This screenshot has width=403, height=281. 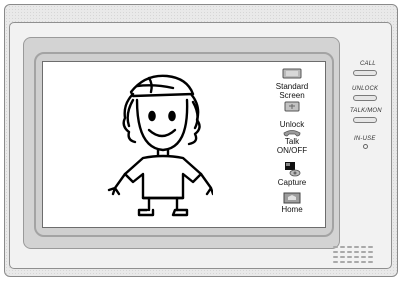 I want to click on home-label: Home, so click(x=292, y=209).